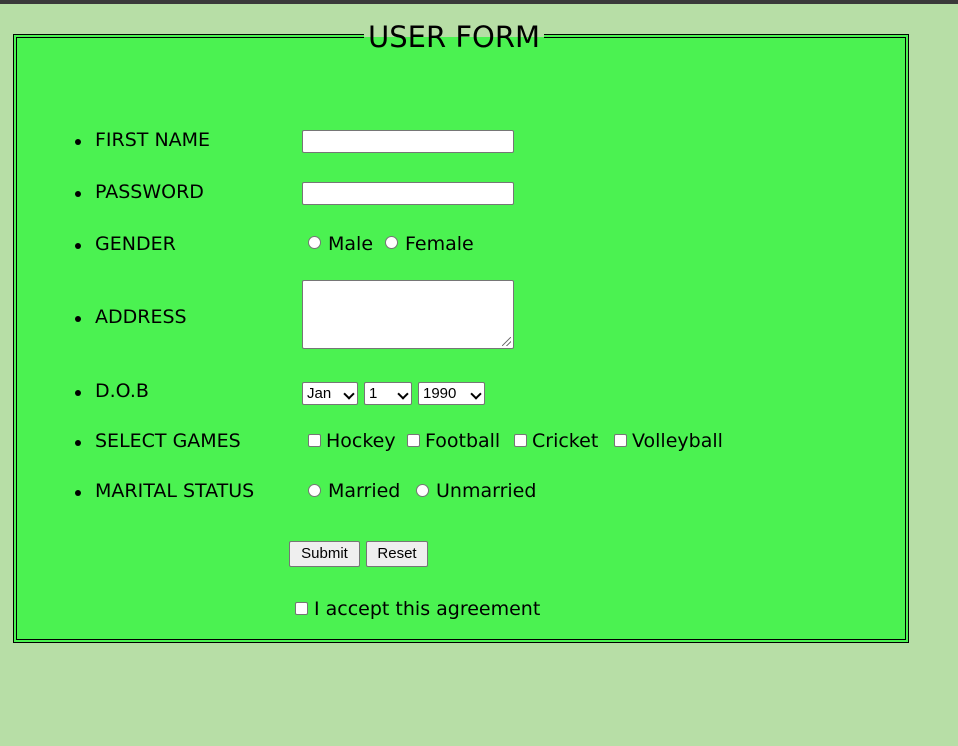 The height and width of the screenshot is (746, 958). I want to click on game-football-checkbox, so click(413, 440).